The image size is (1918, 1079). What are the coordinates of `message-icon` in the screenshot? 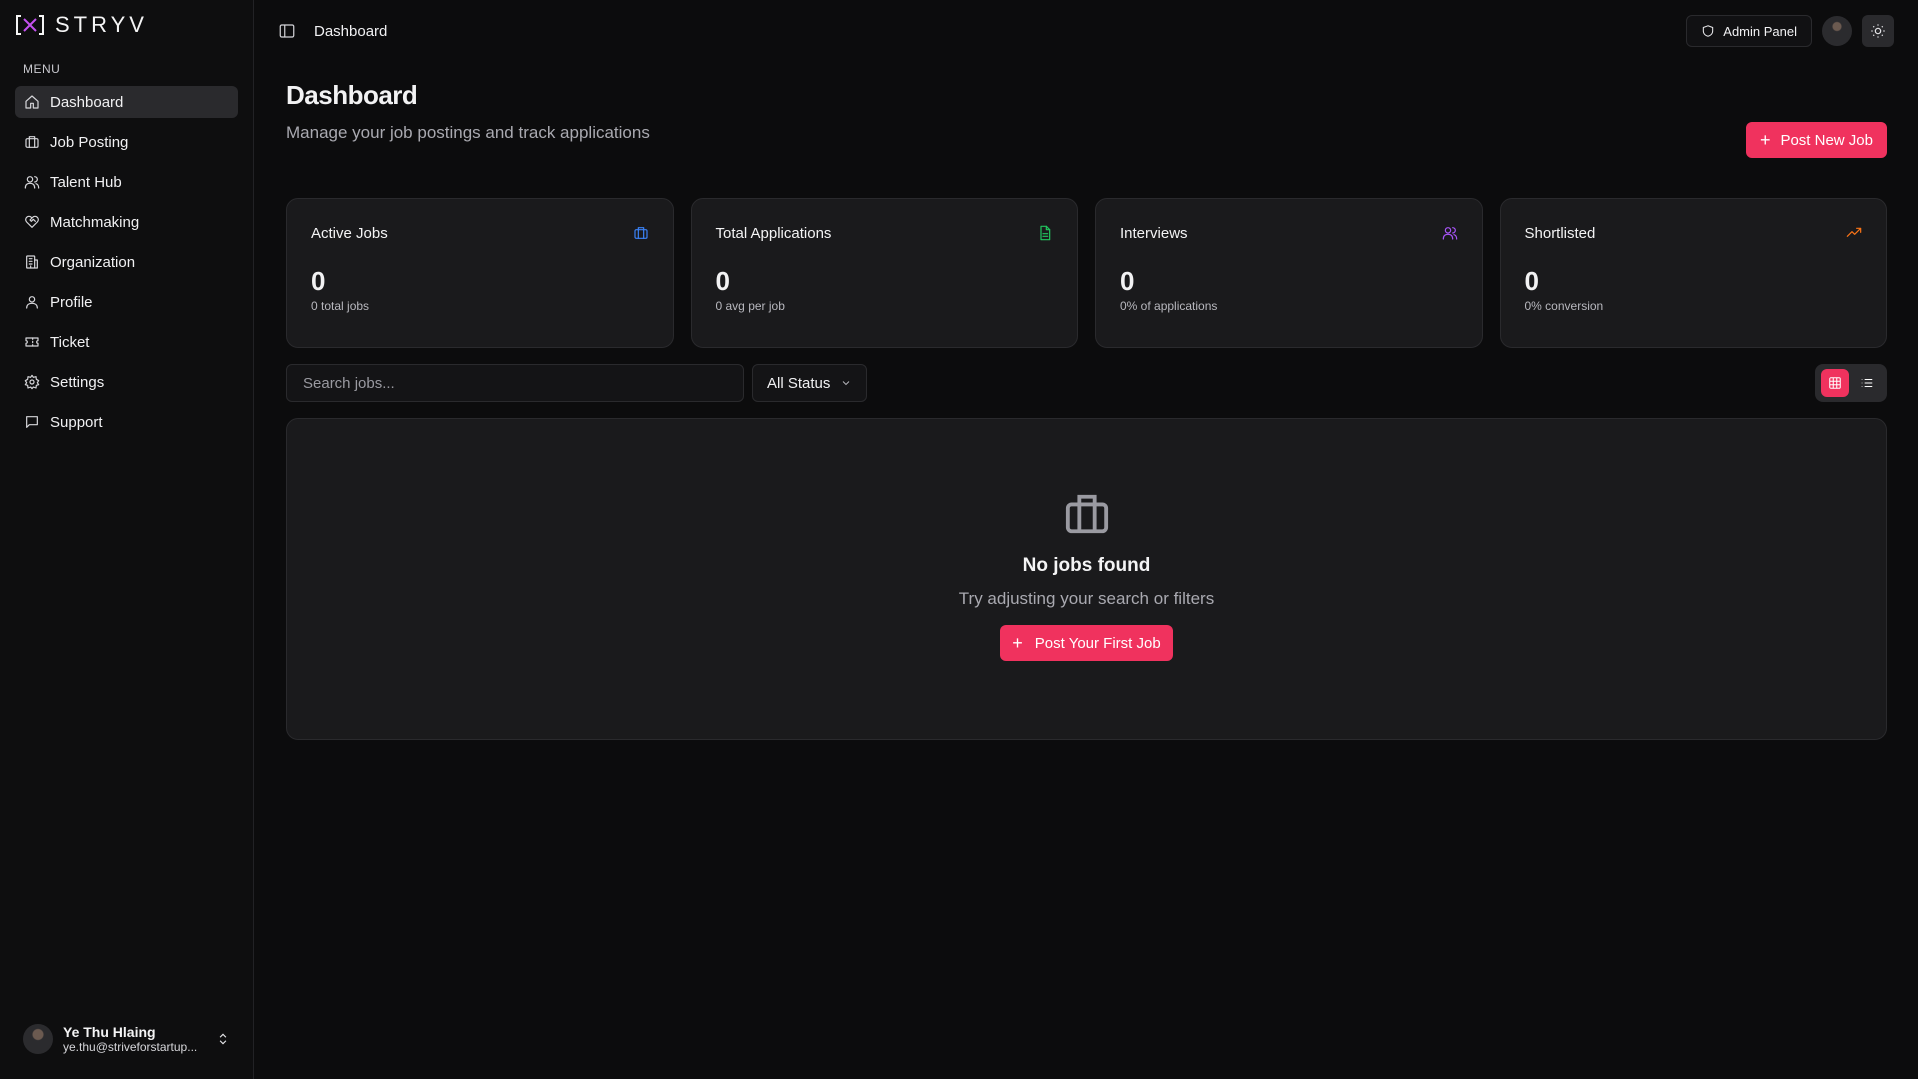 It's located at (32, 422).